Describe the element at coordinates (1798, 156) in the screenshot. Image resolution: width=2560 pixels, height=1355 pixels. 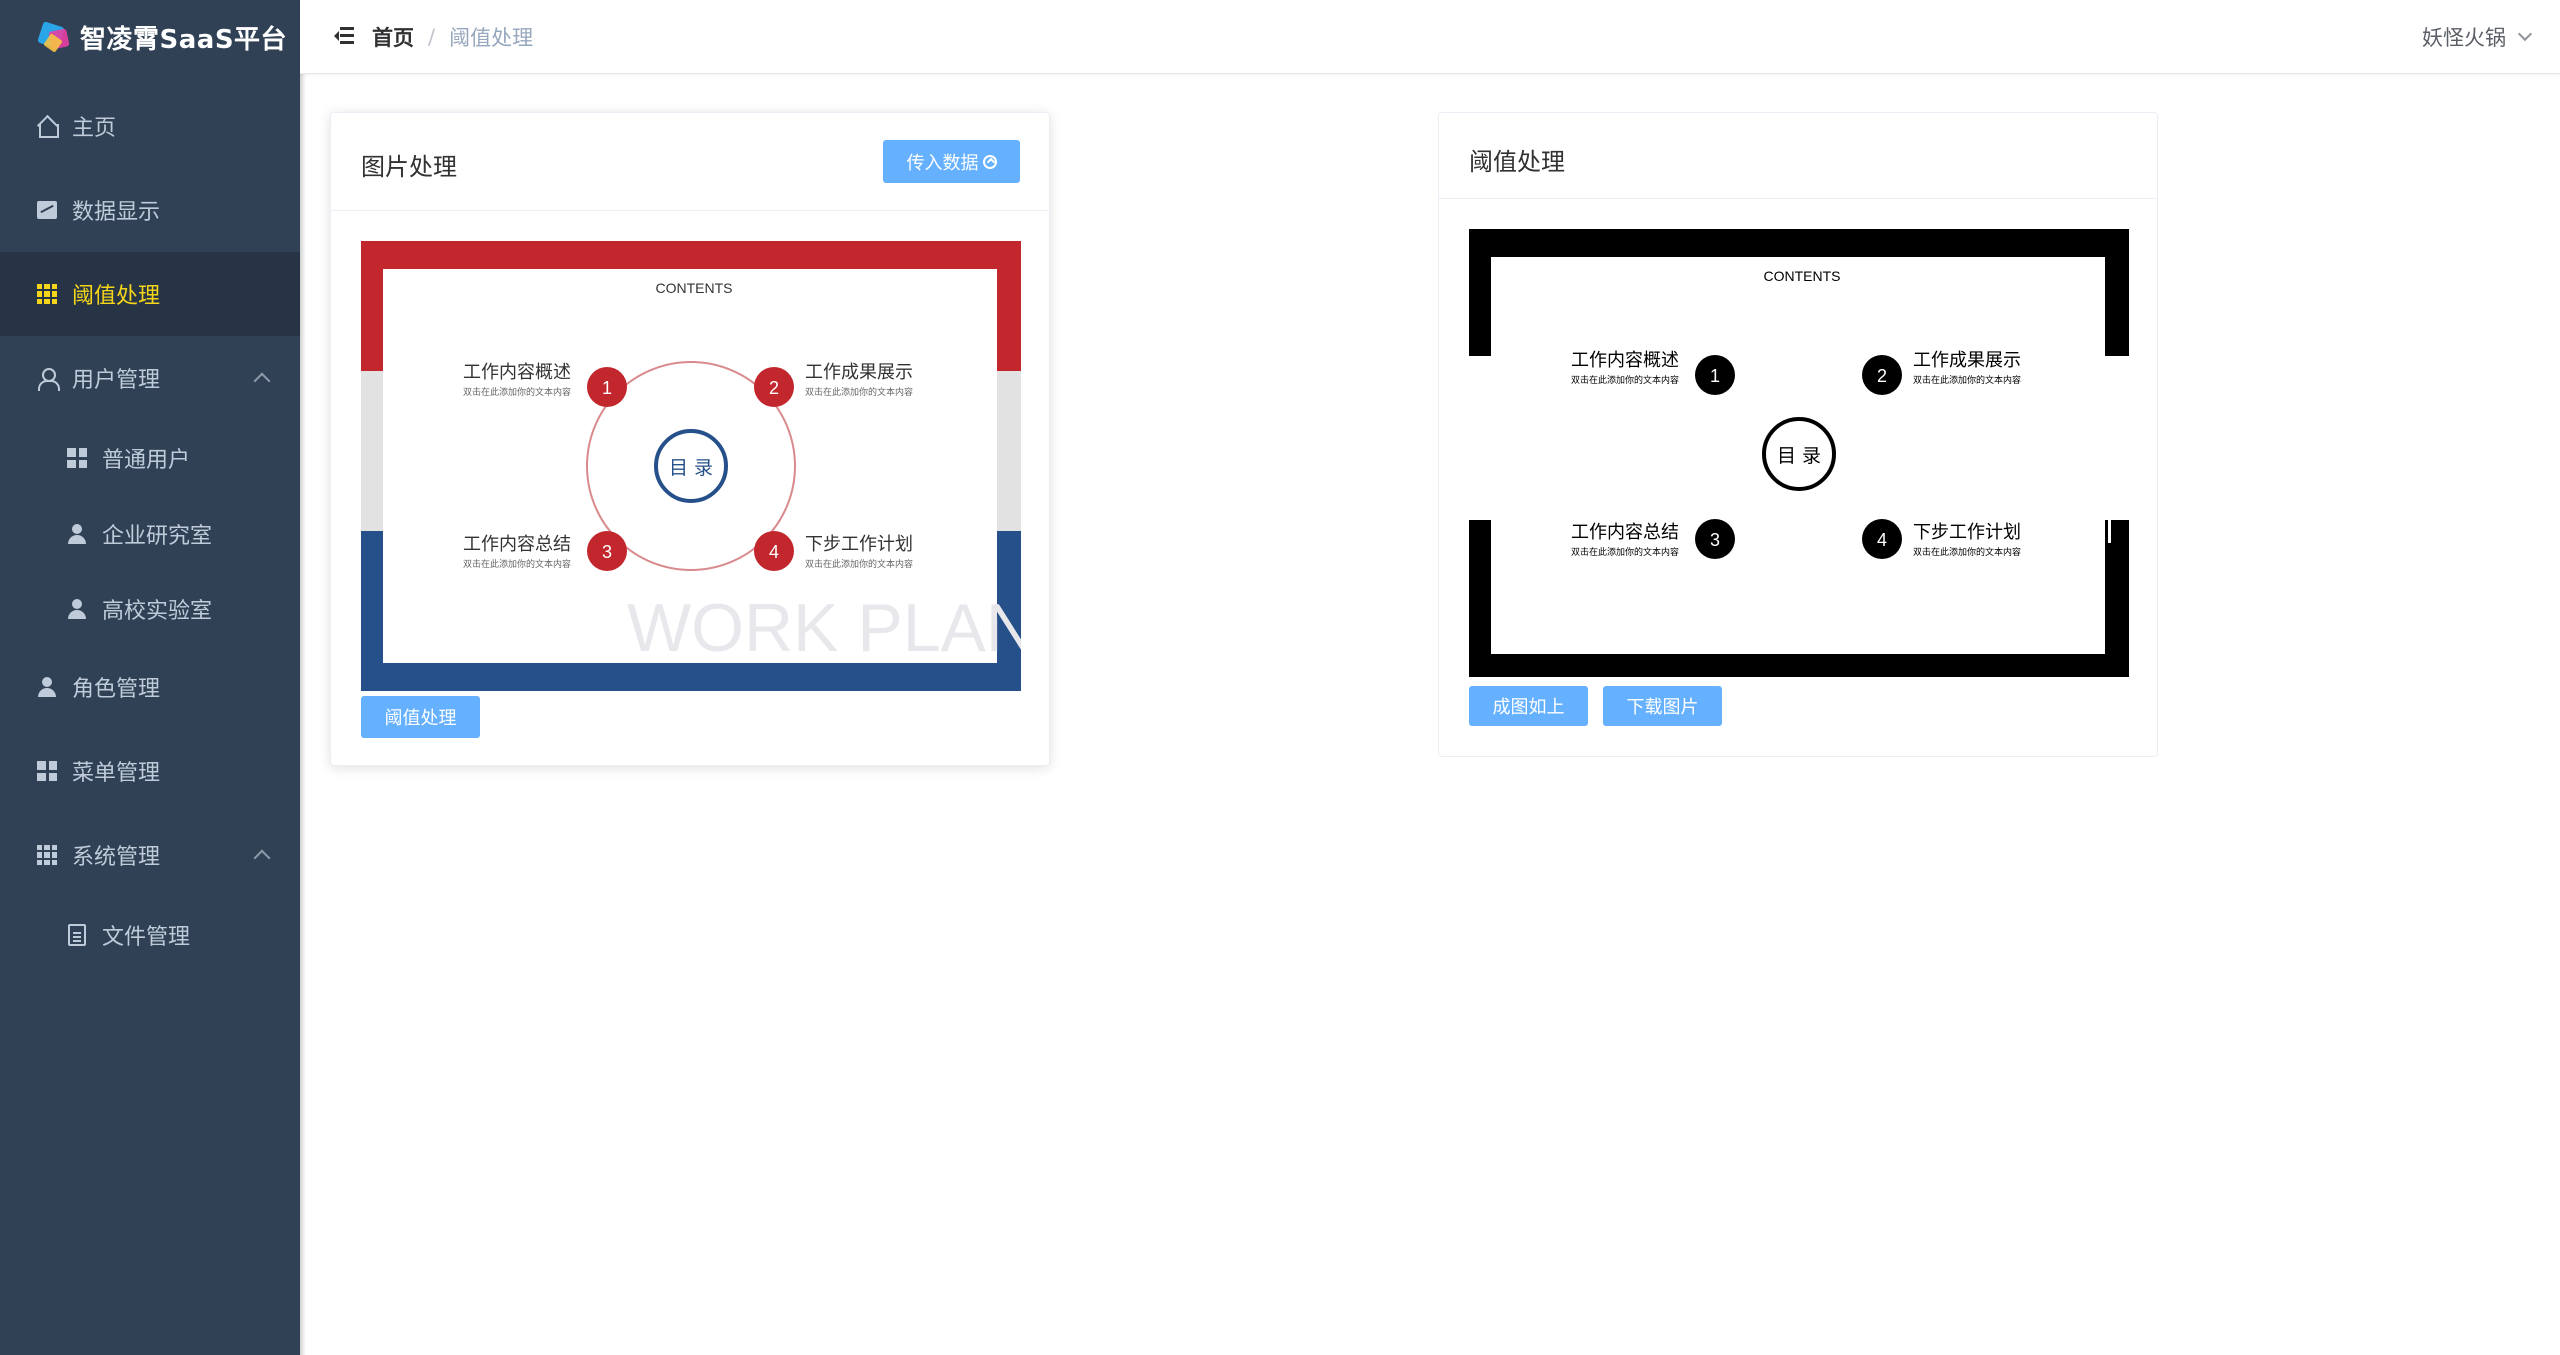
I see `card-header: 阈值处理` at that location.